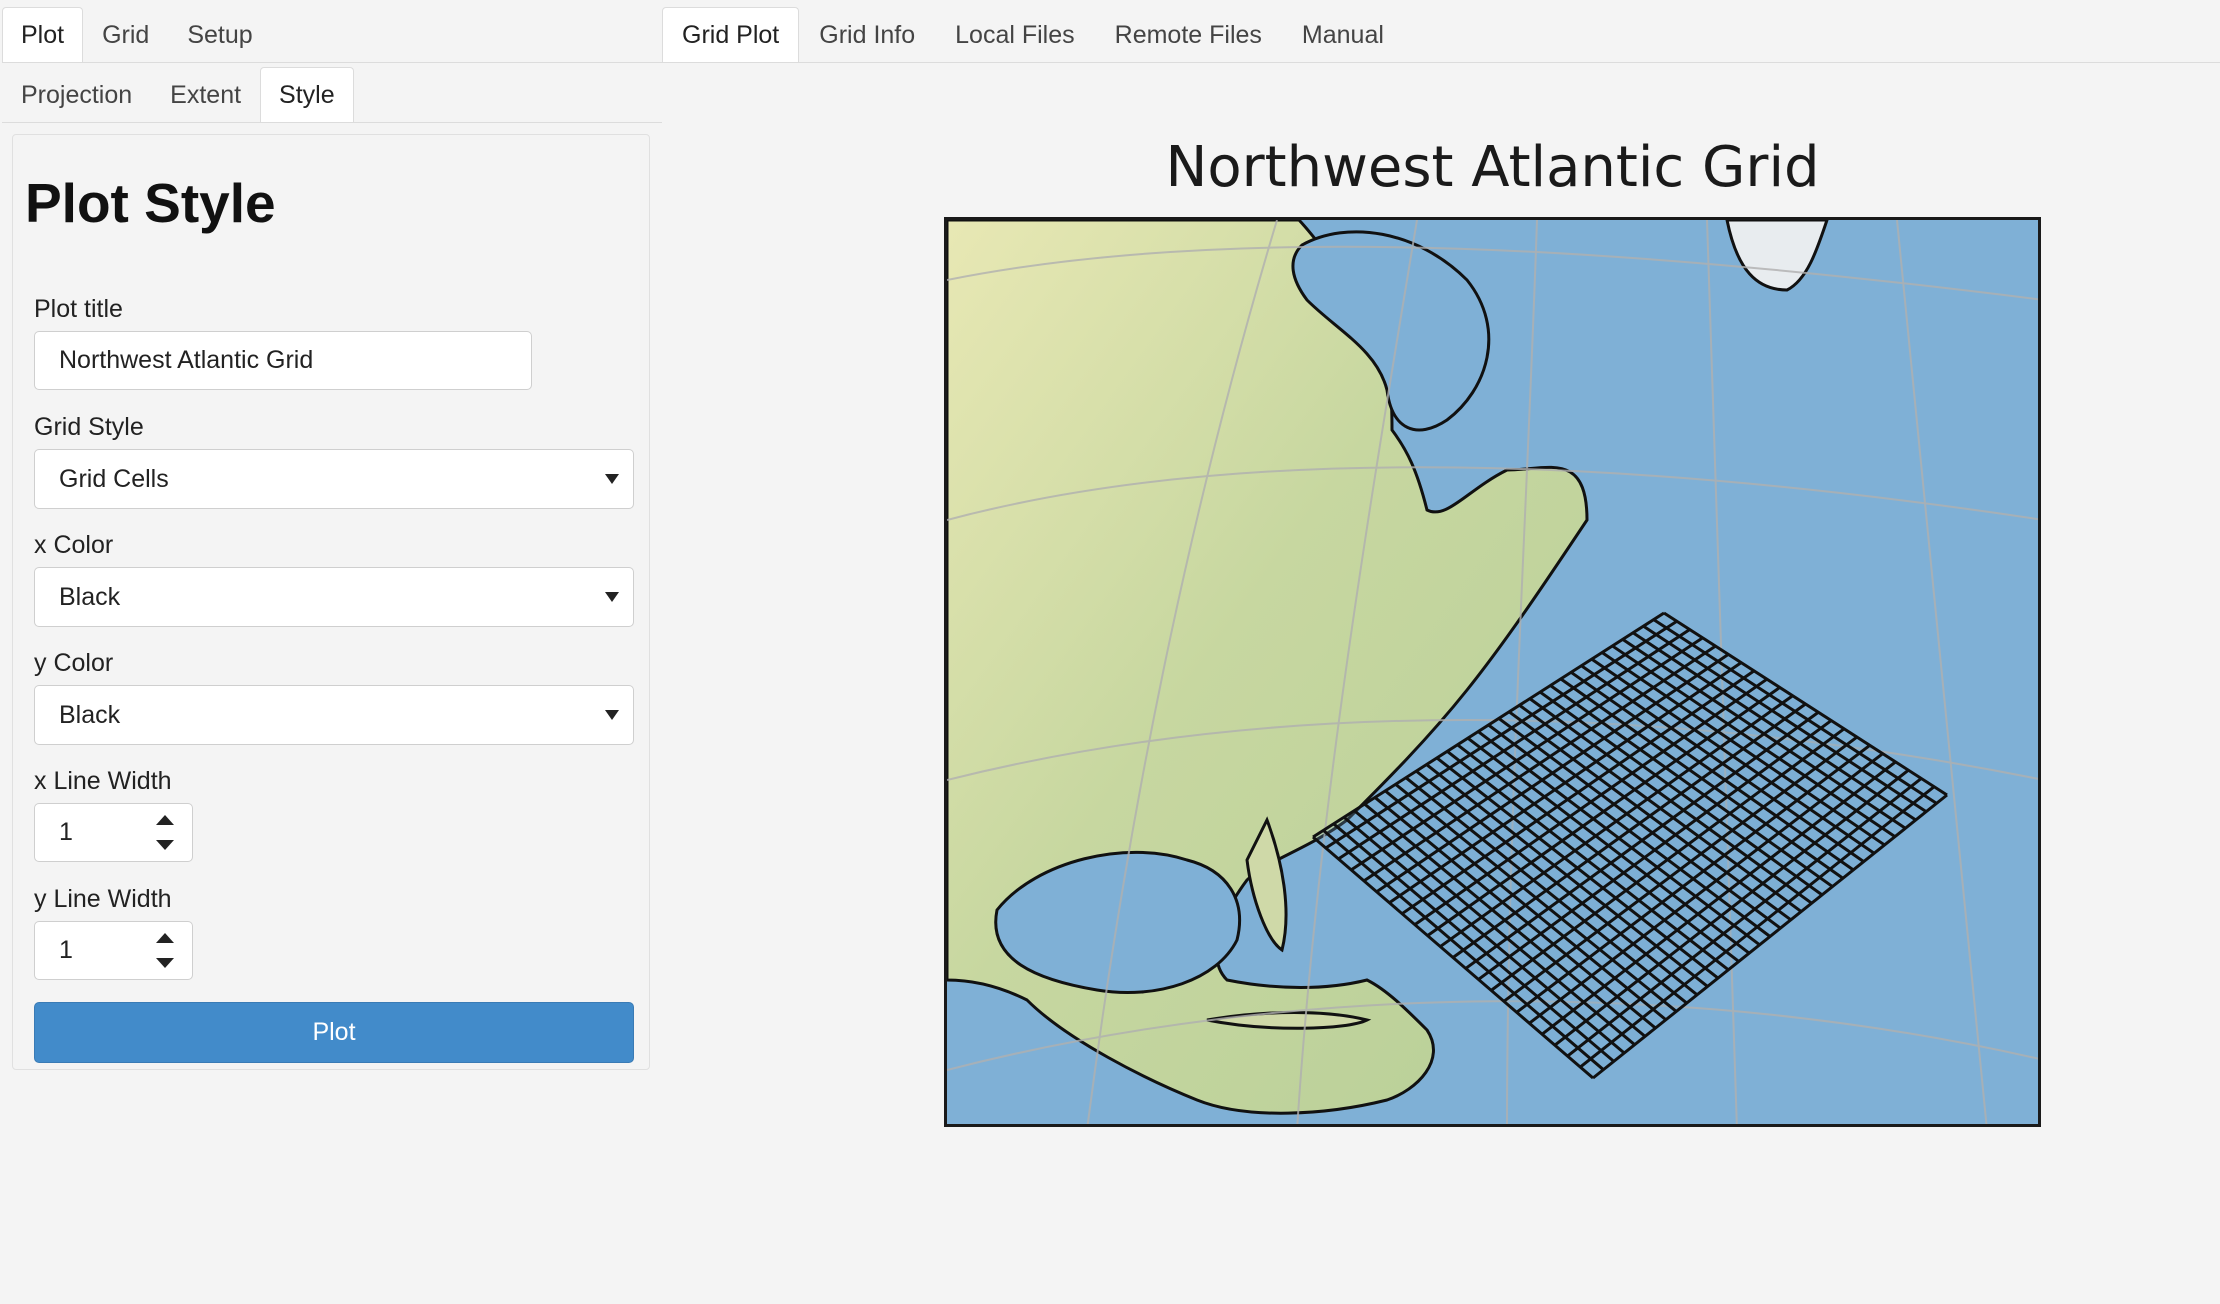  What do you see at coordinates (731, 34) in the screenshot?
I see `tab-grid-plot: Grid Plot` at bounding box center [731, 34].